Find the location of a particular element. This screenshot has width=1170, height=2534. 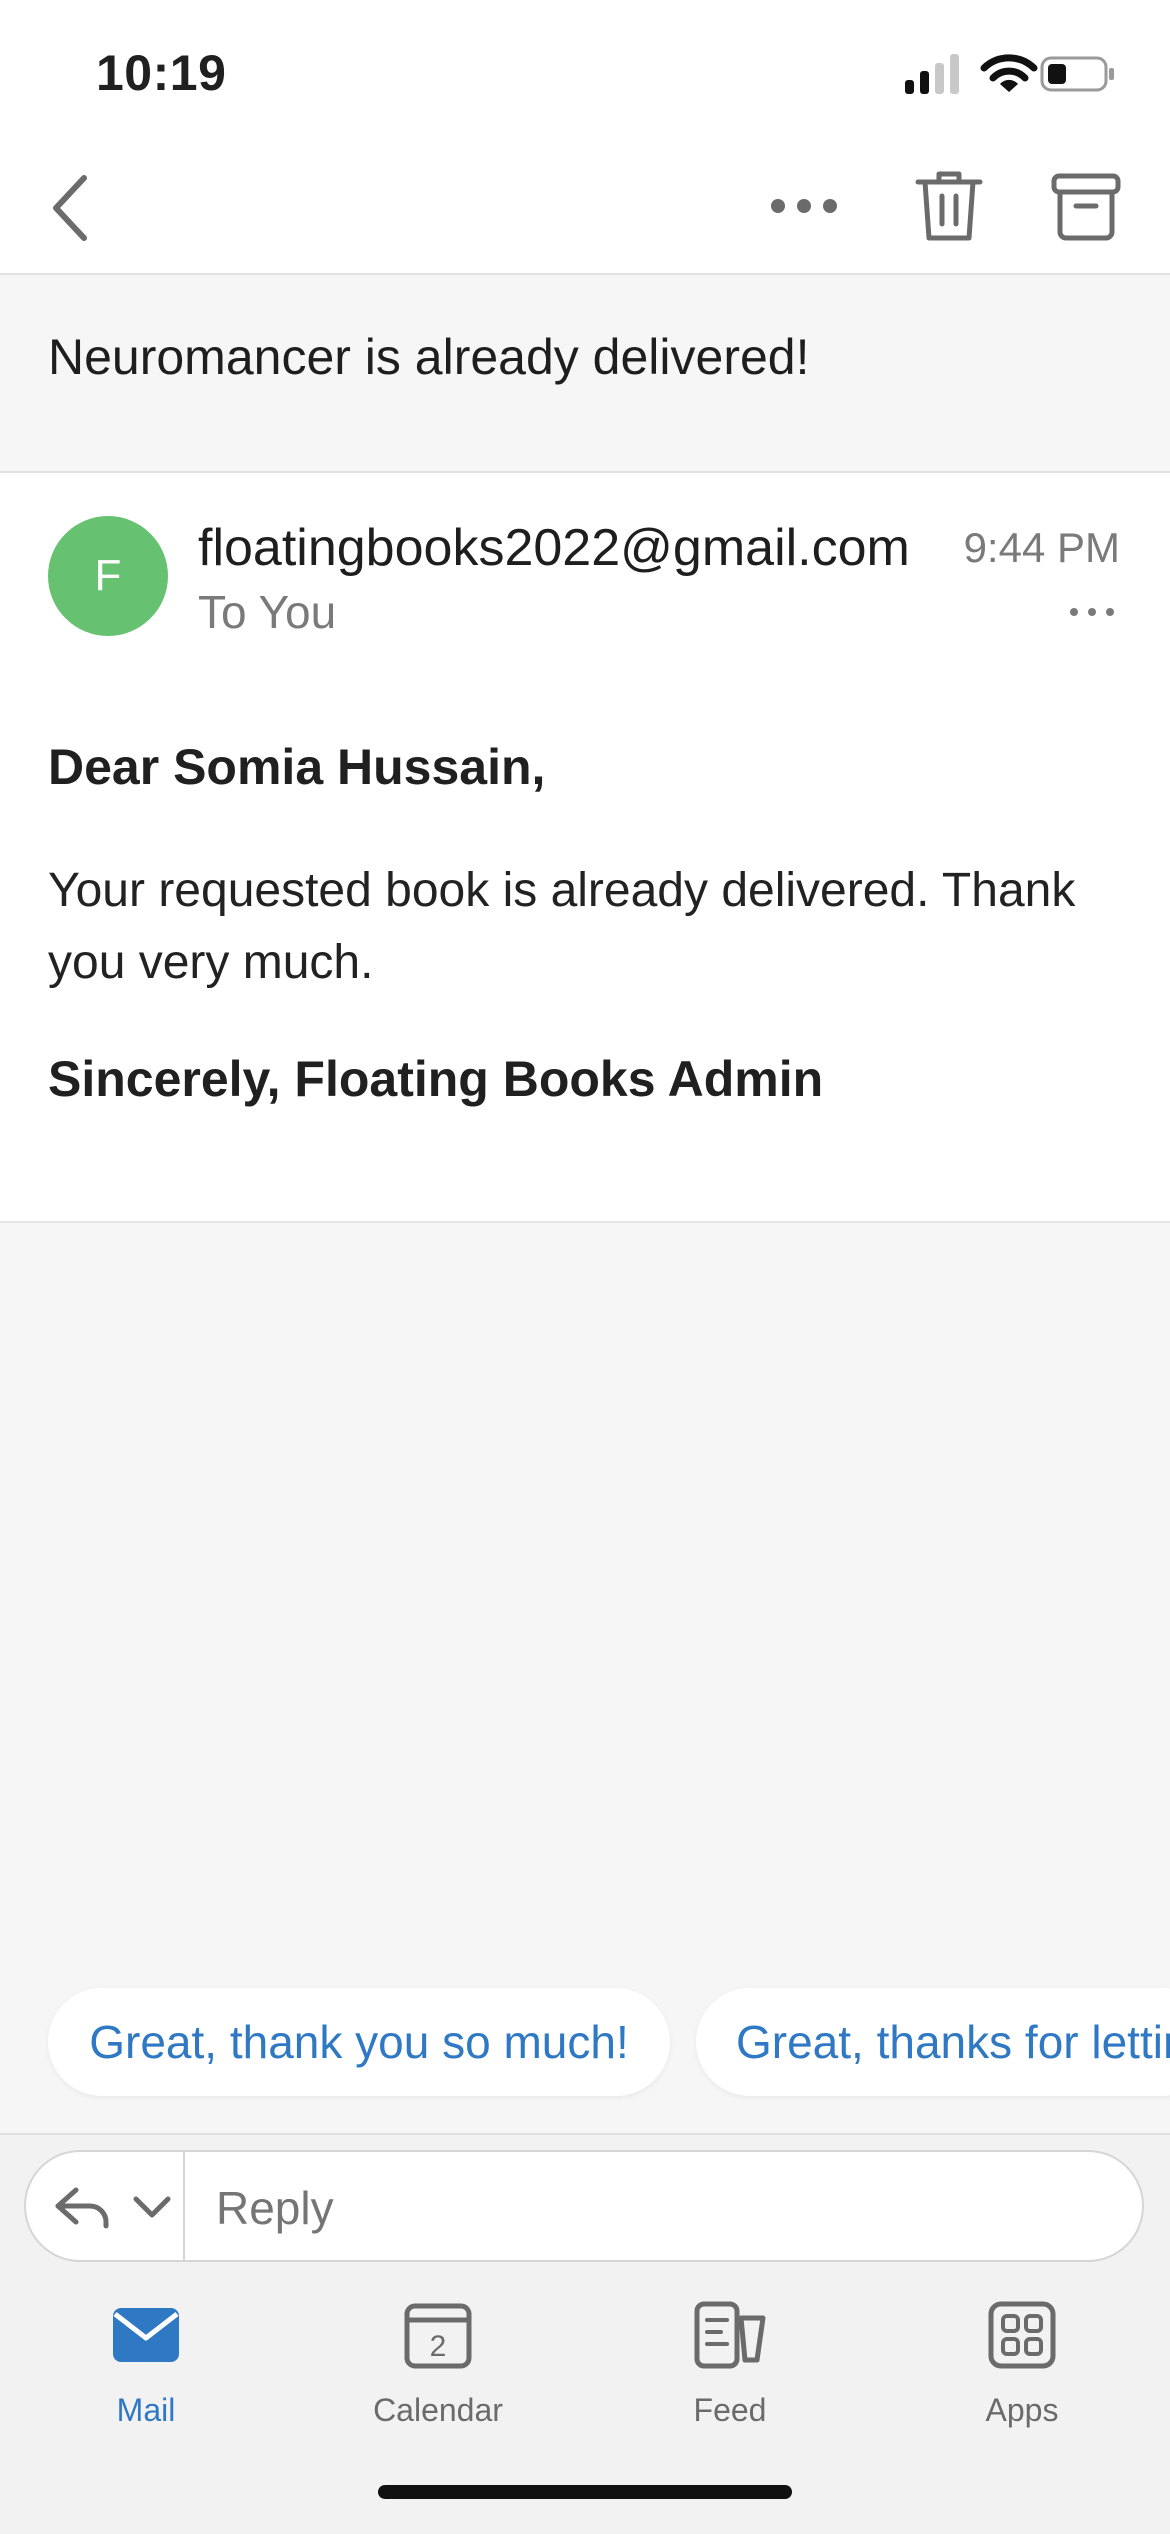

mail-icon is located at coordinates (146, 2335).